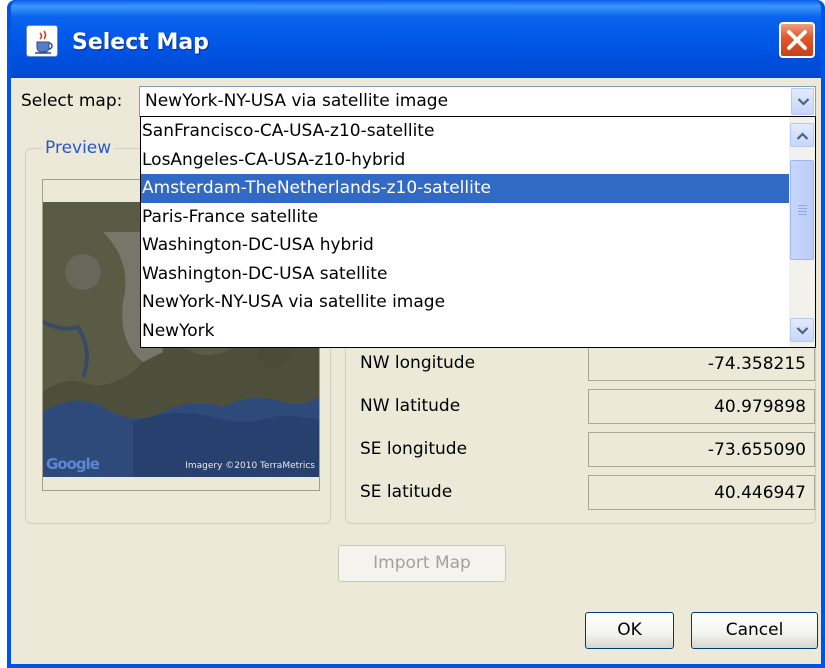  Describe the element at coordinates (465, 331) in the screenshot. I see `dropdown-item: NewYork` at that location.